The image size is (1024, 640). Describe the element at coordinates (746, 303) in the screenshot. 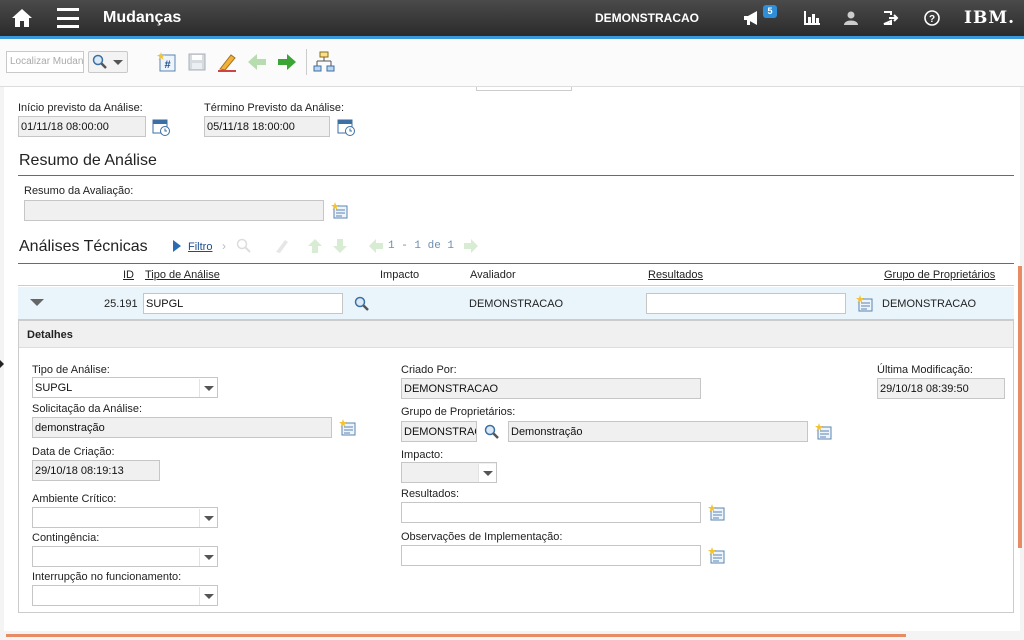

I see `row-results-field` at that location.